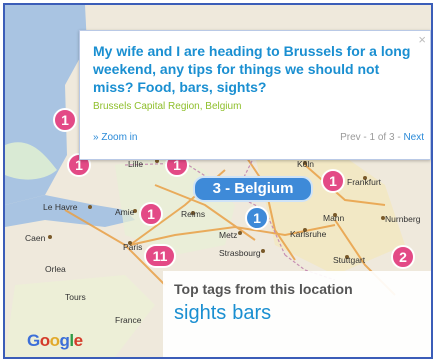  What do you see at coordinates (228, 235) in the screenshot?
I see `city-label: Metz` at bounding box center [228, 235].